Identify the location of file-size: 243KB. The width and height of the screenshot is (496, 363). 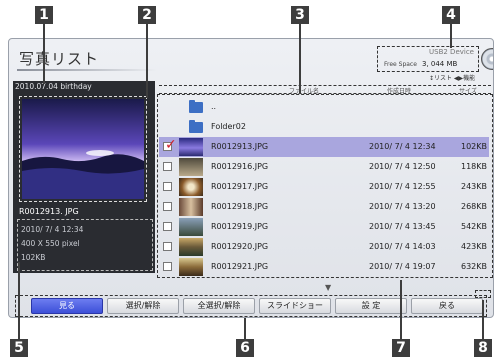
(474, 186).